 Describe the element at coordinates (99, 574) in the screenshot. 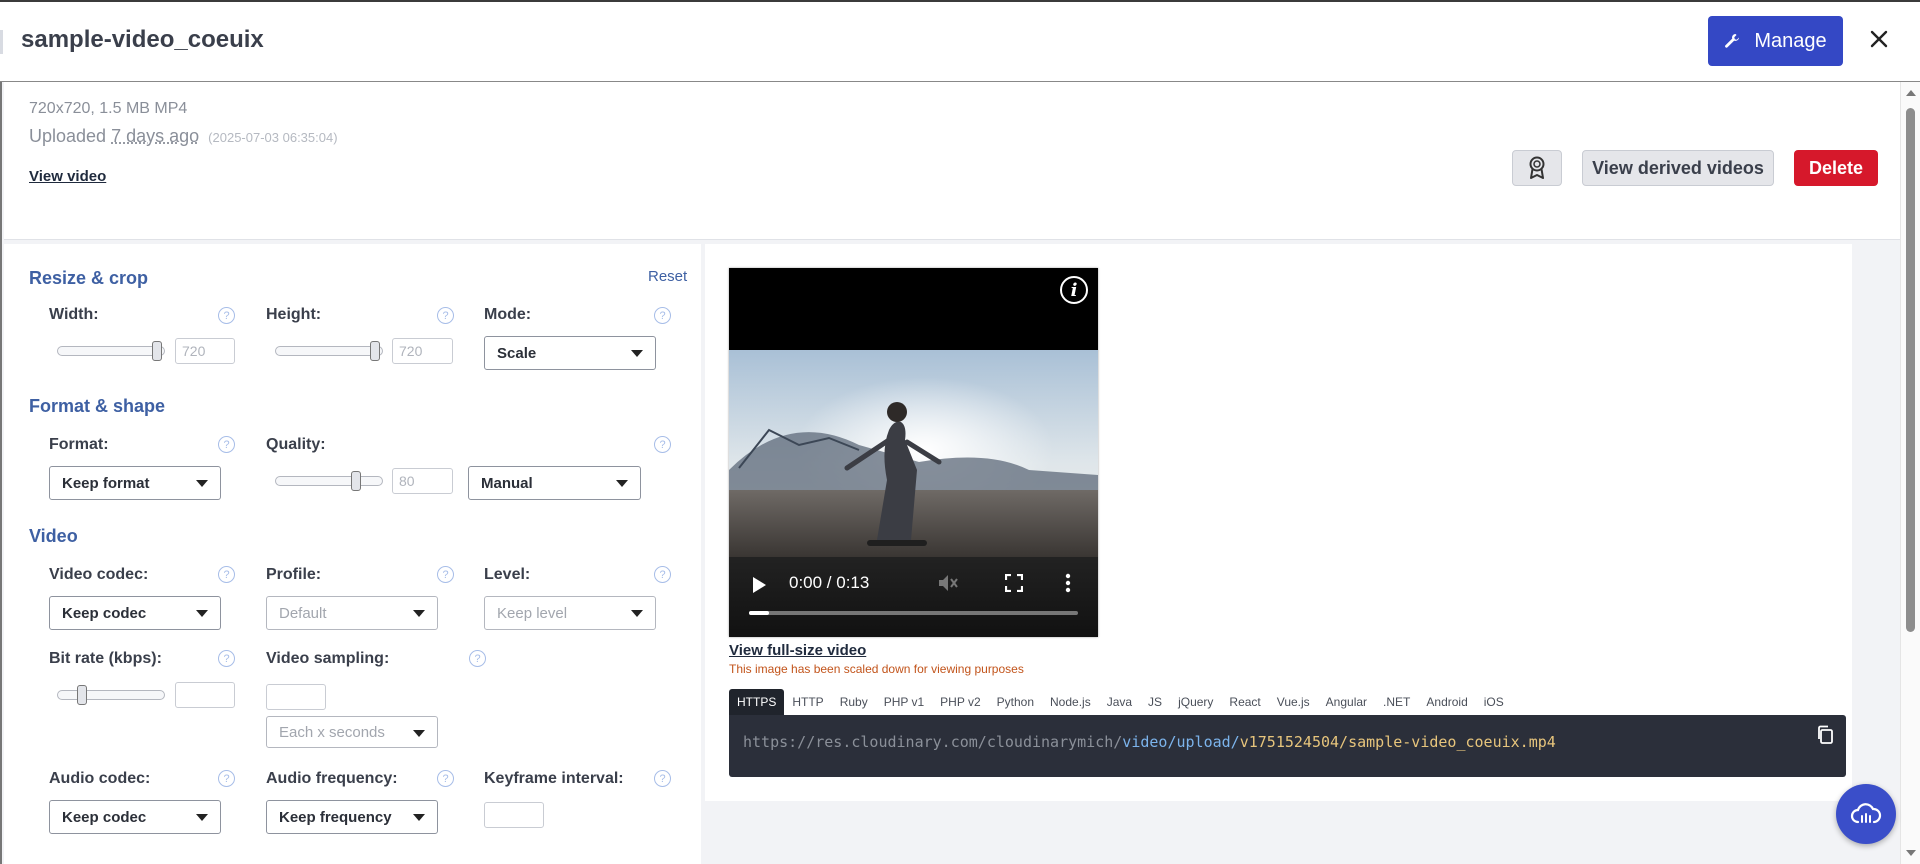

I see `video-codec-label: Video codec:` at that location.